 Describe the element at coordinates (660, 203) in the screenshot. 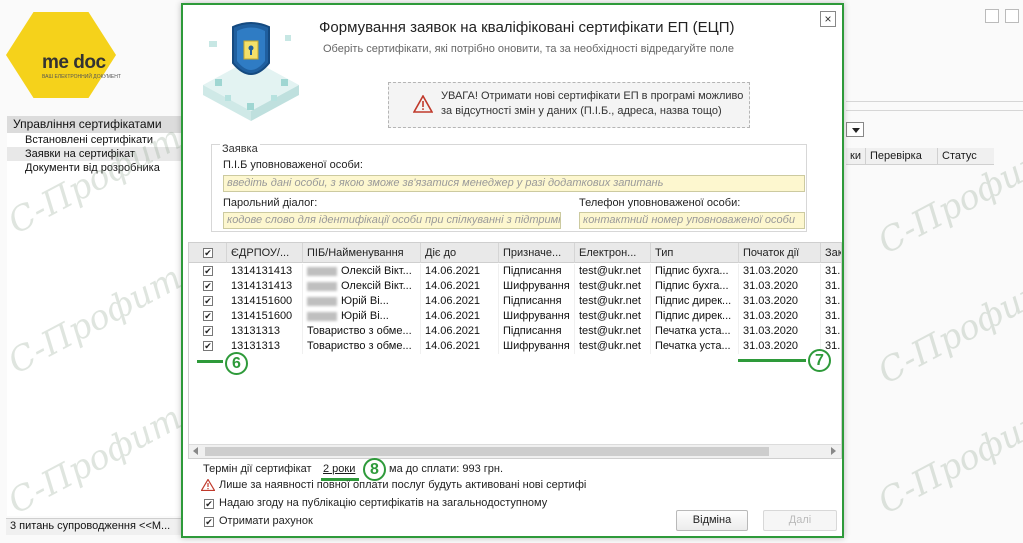

I see `phone-label: Телефон уповноваженої особи:` at that location.